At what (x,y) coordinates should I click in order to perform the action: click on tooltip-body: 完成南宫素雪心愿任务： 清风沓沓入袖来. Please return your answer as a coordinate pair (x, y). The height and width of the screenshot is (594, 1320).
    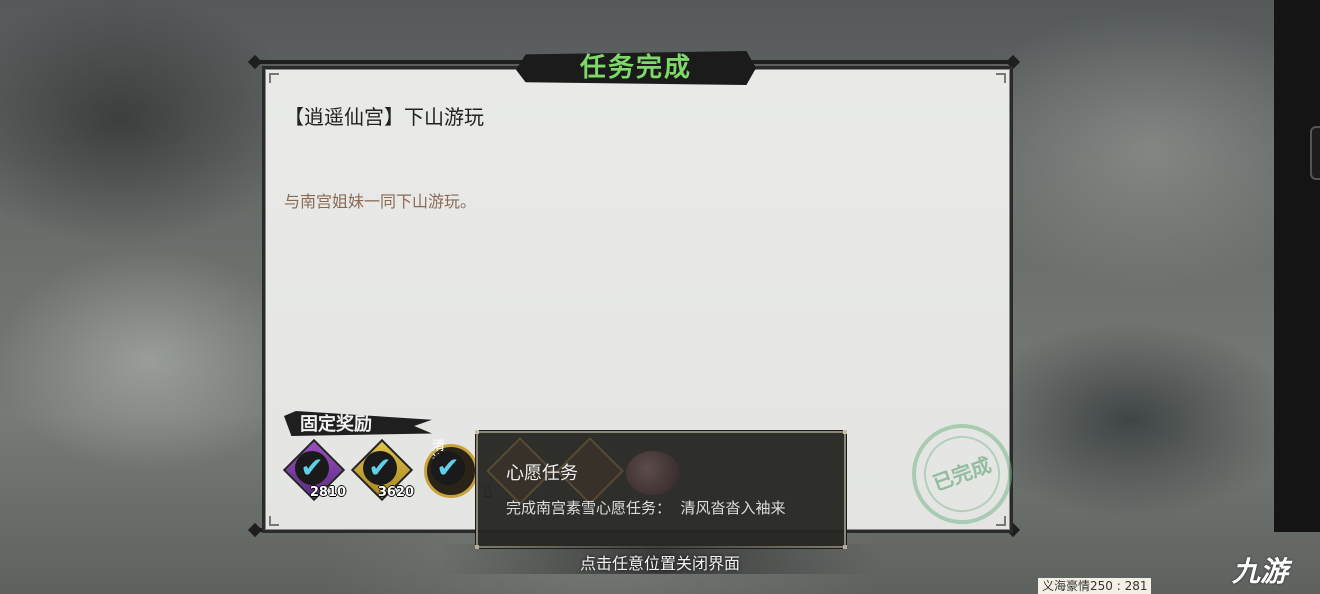
    Looking at the image, I should click on (646, 508).